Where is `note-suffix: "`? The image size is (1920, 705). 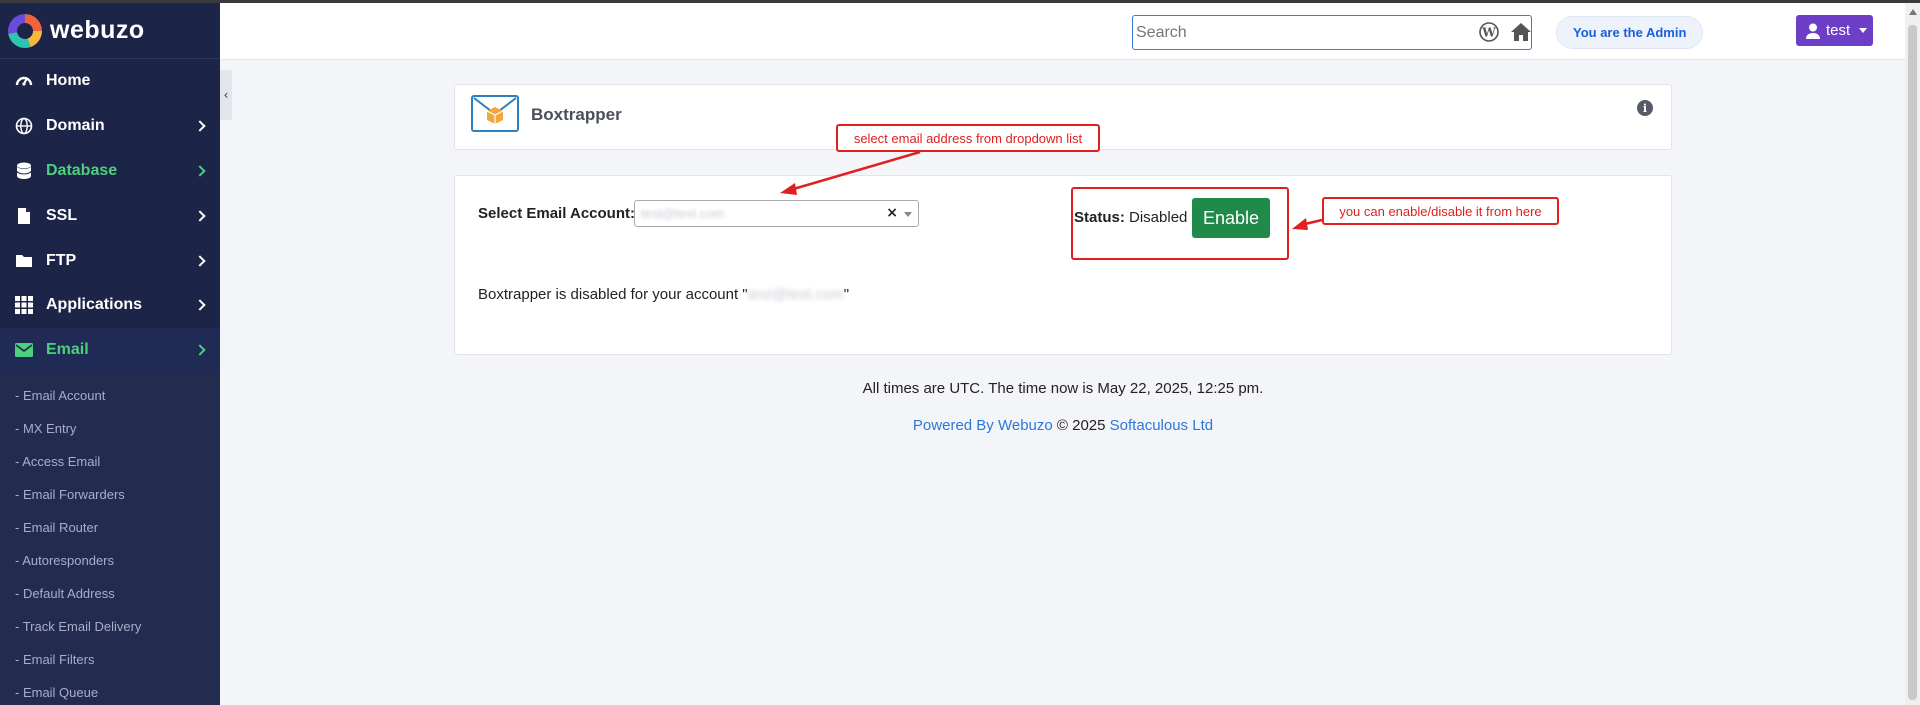 note-suffix: " is located at coordinates (846, 294).